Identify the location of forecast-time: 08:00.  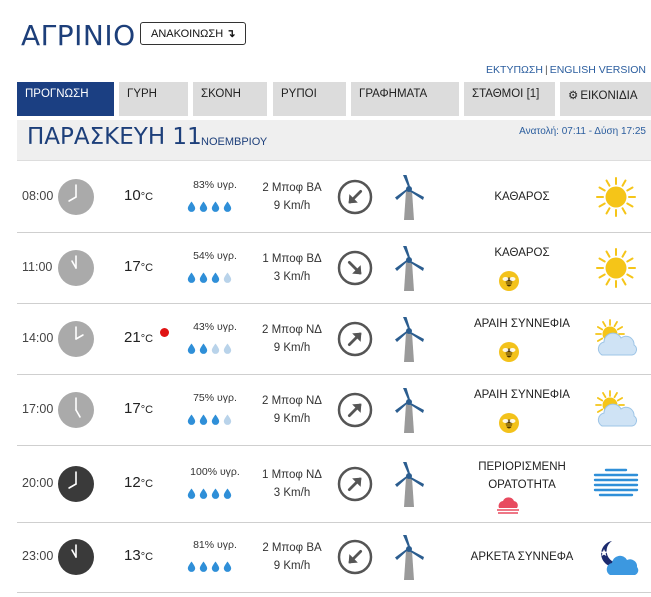
(38, 195).